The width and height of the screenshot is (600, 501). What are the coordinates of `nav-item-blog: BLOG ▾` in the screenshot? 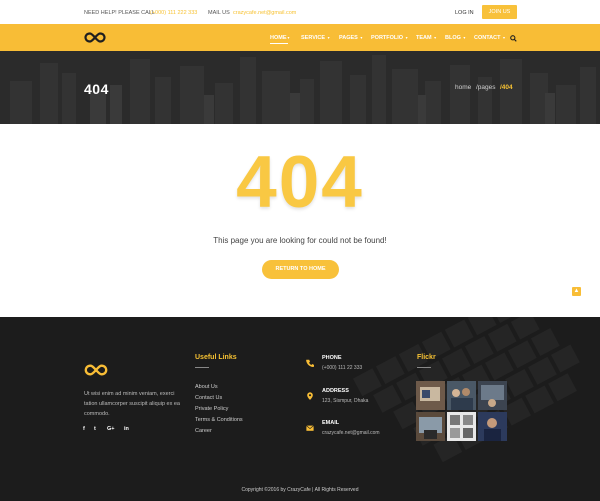 It's located at (455, 38).